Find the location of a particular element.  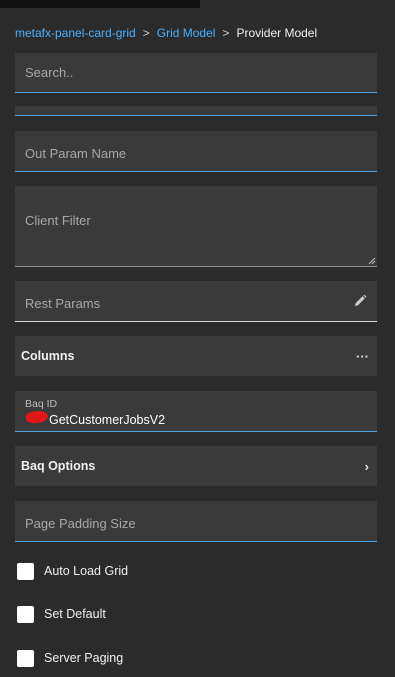

baq-options-section: Baq Options › is located at coordinates (196, 466).